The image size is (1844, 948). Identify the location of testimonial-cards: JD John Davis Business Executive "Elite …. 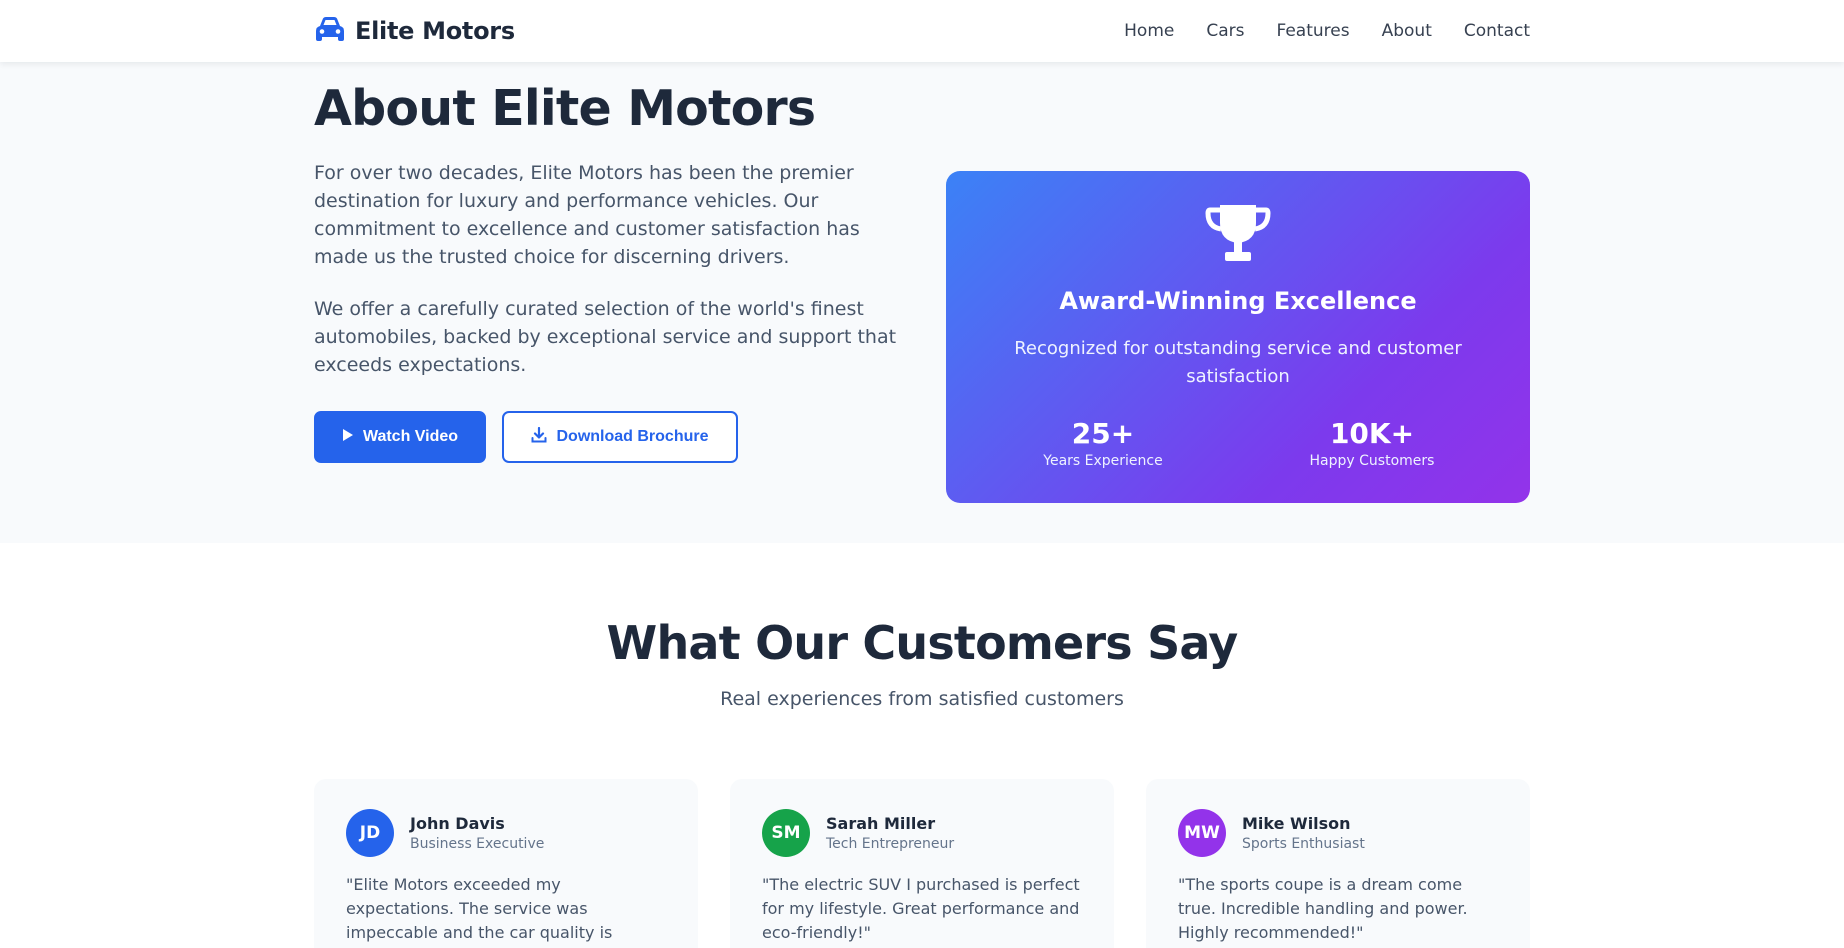
(922, 863).